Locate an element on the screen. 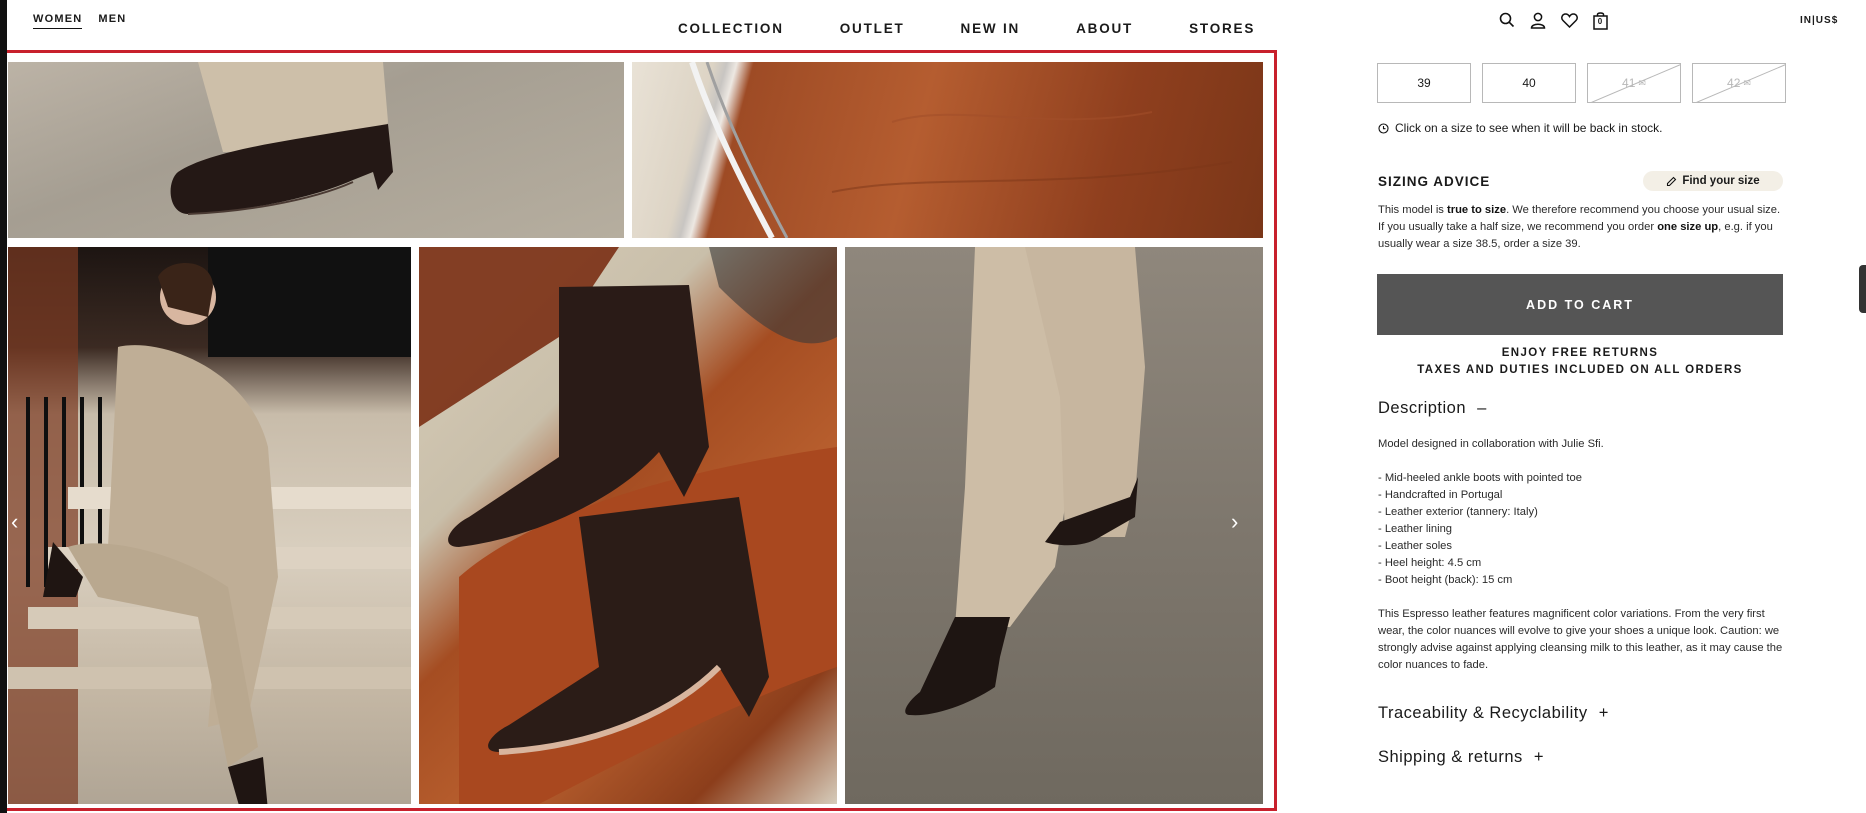 The width and height of the screenshot is (1866, 813). nav-stores: STORES is located at coordinates (1222, 28).